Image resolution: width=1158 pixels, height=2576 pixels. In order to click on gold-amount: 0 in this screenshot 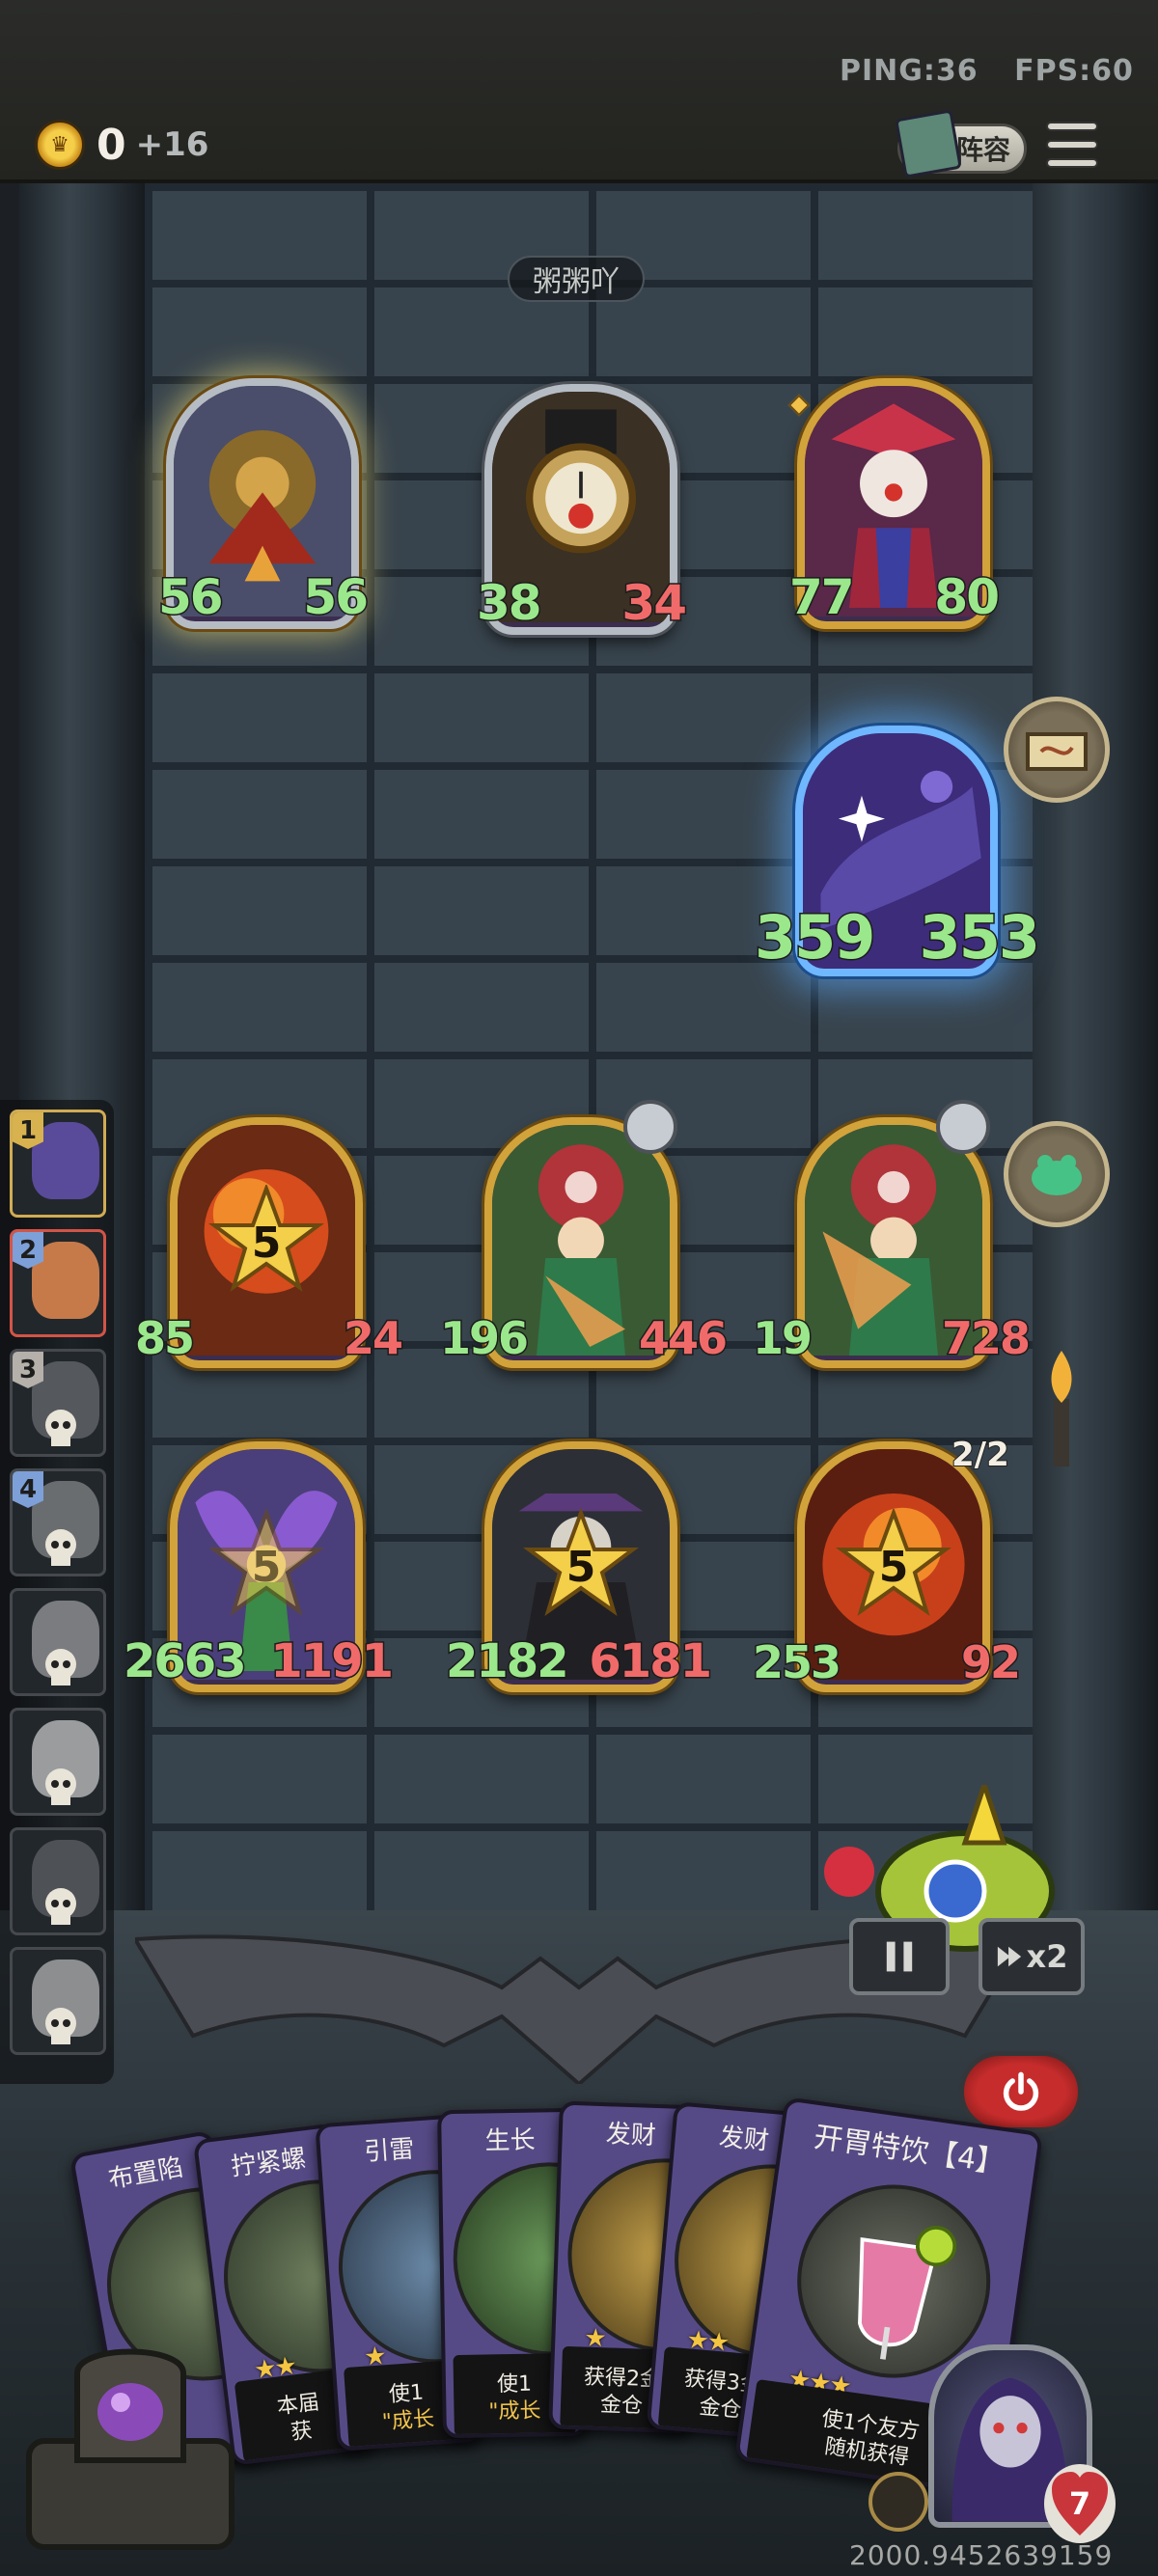, I will do `click(111, 145)`.